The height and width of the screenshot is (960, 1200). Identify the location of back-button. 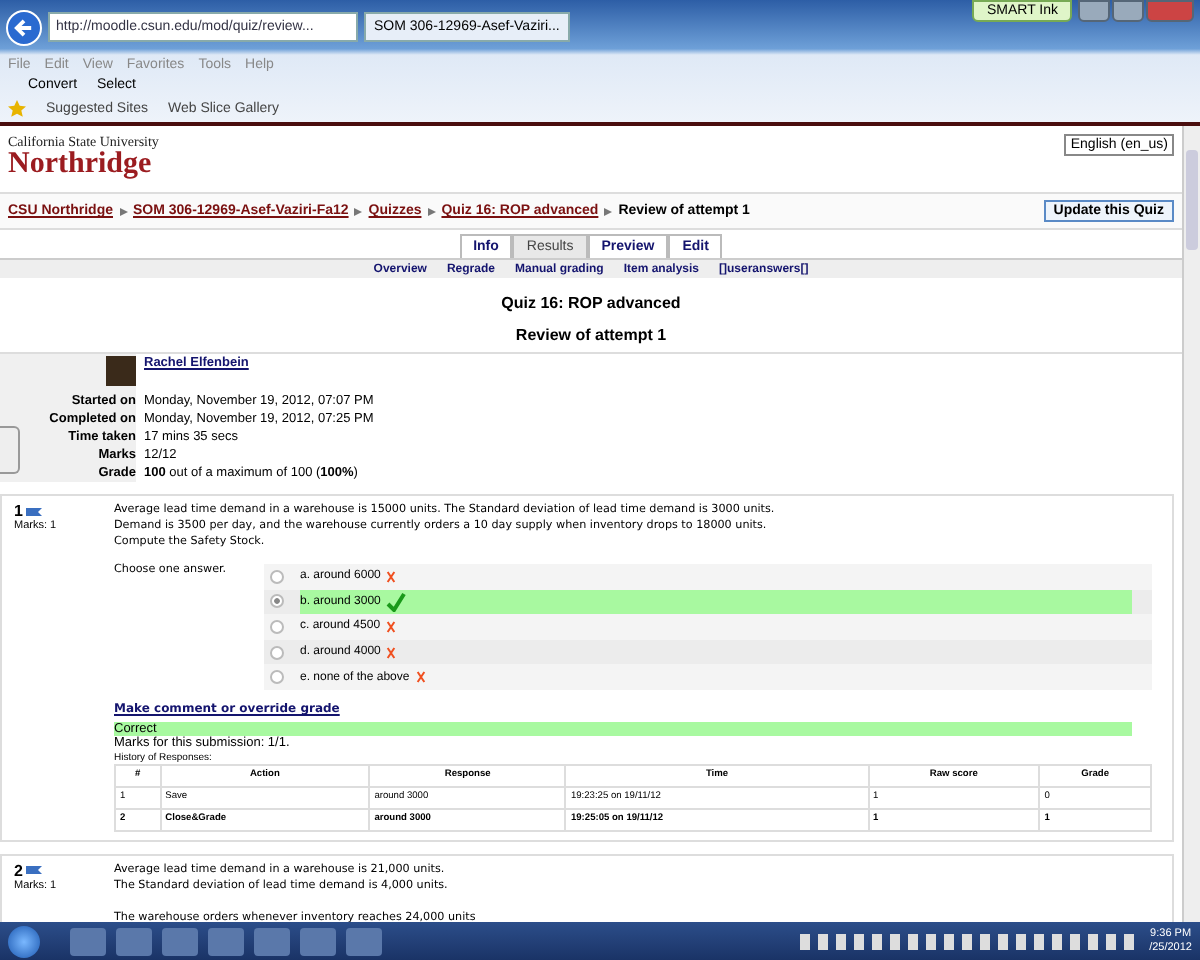
(24, 27).